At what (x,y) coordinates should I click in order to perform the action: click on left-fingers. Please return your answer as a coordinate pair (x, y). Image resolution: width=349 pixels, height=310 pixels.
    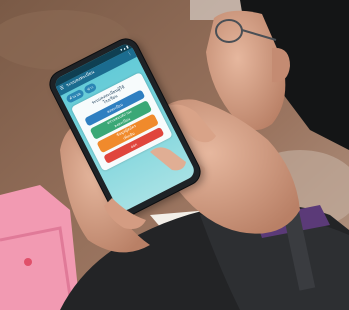
    Looking at the image, I should click on (125, 213).